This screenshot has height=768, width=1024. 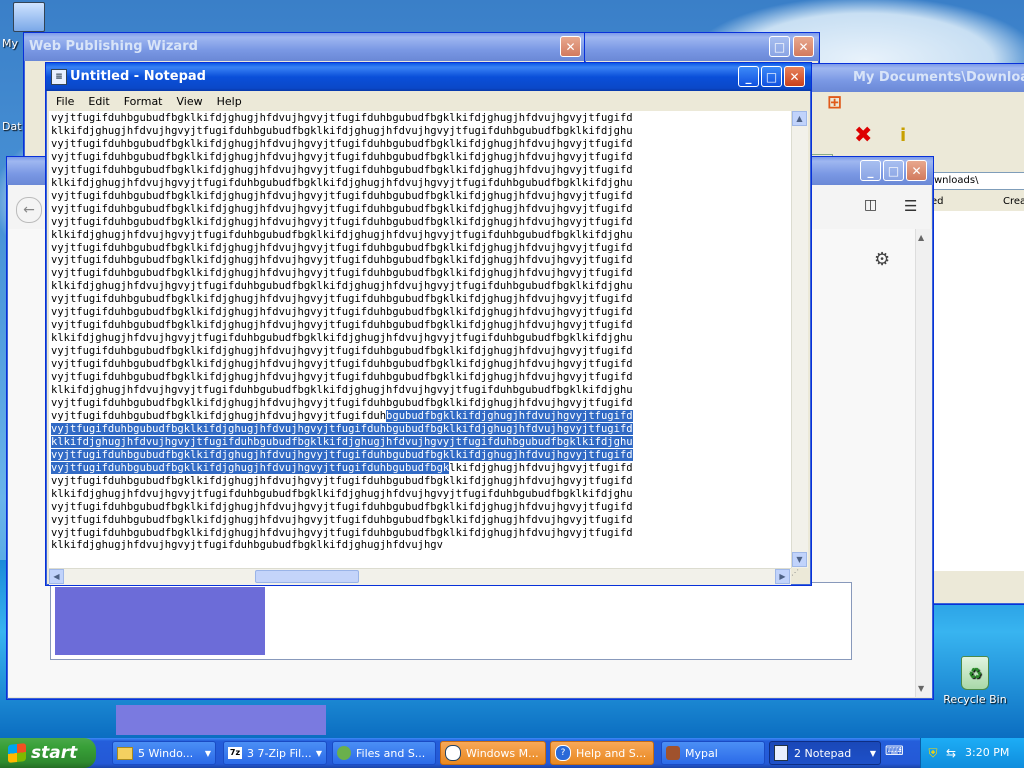 I want to click on task-button-windows: 5 Windo... ▼, so click(x=164, y=753).